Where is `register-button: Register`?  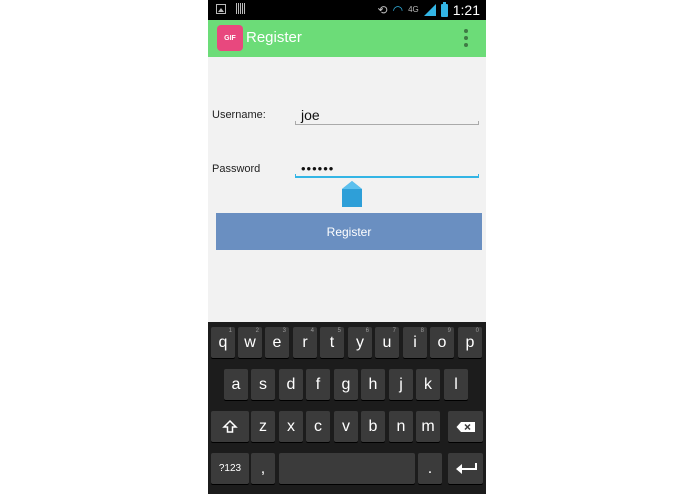 register-button: Register is located at coordinates (349, 231).